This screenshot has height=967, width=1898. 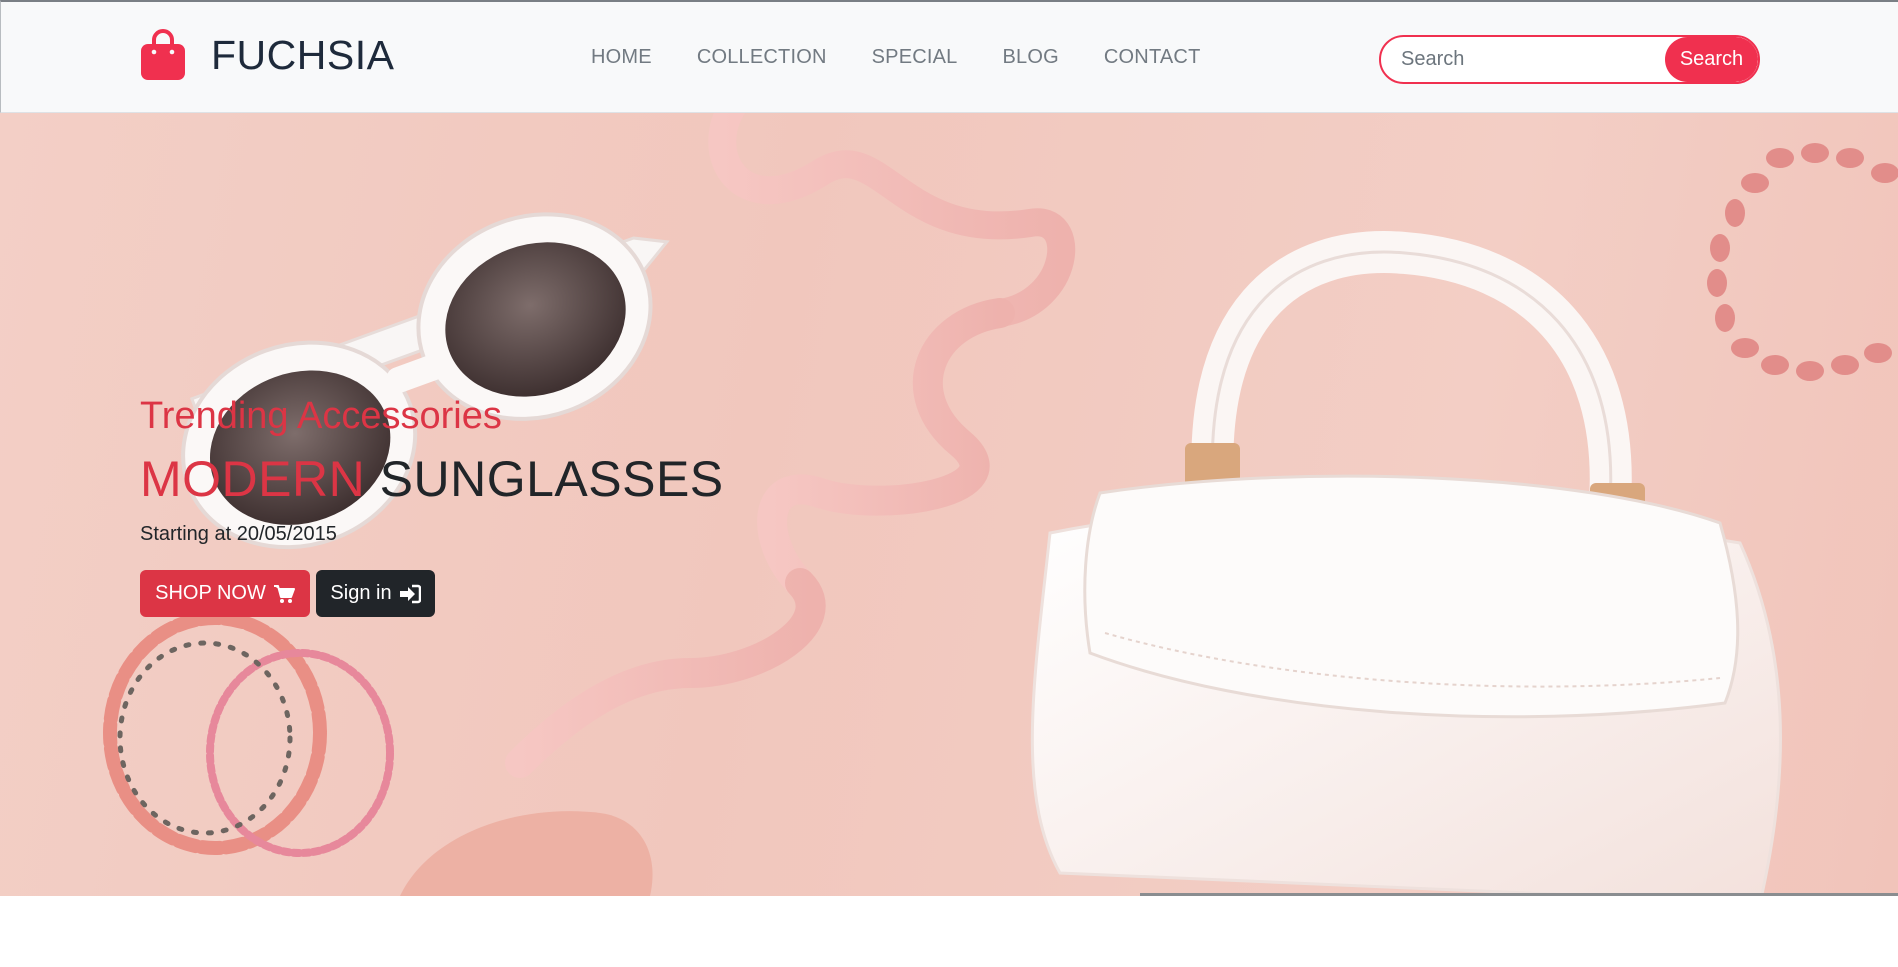 What do you see at coordinates (163, 54) in the screenshot?
I see `shopping-bag-icon` at bounding box center [163, 54].